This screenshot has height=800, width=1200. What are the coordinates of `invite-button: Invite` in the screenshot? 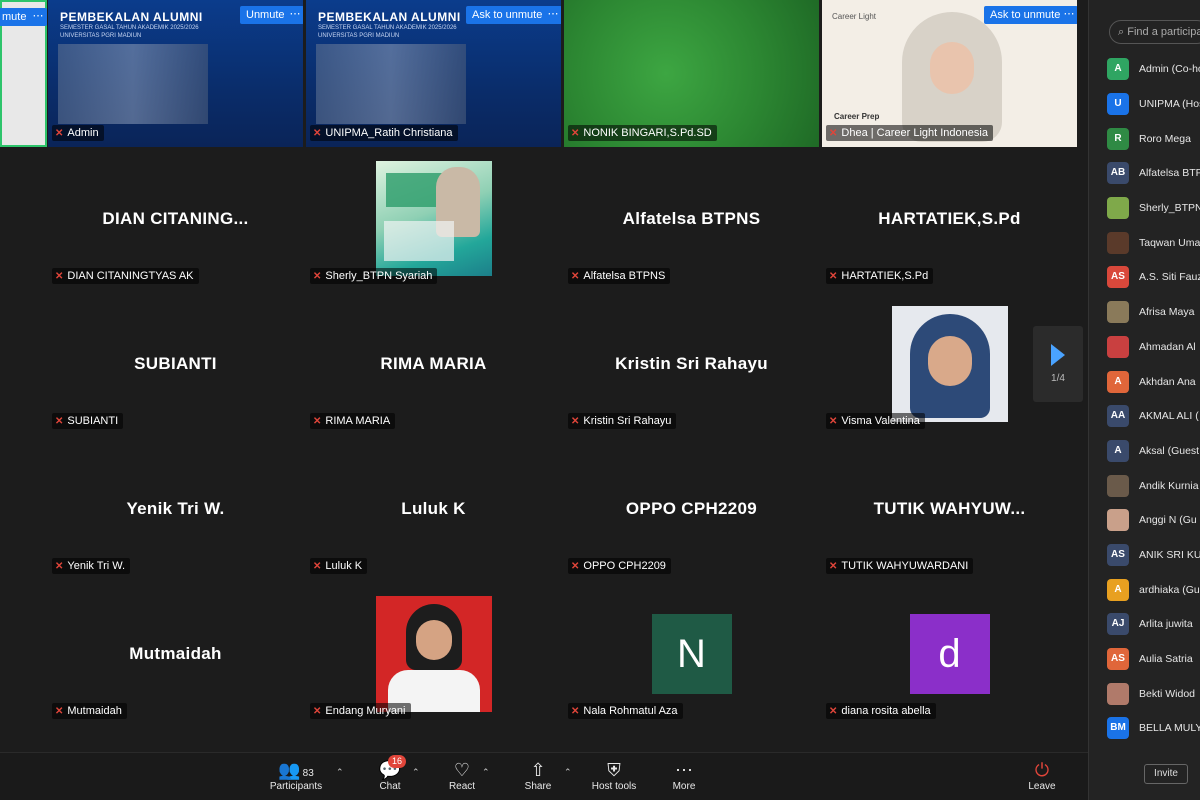 It's located at (1166, 774).